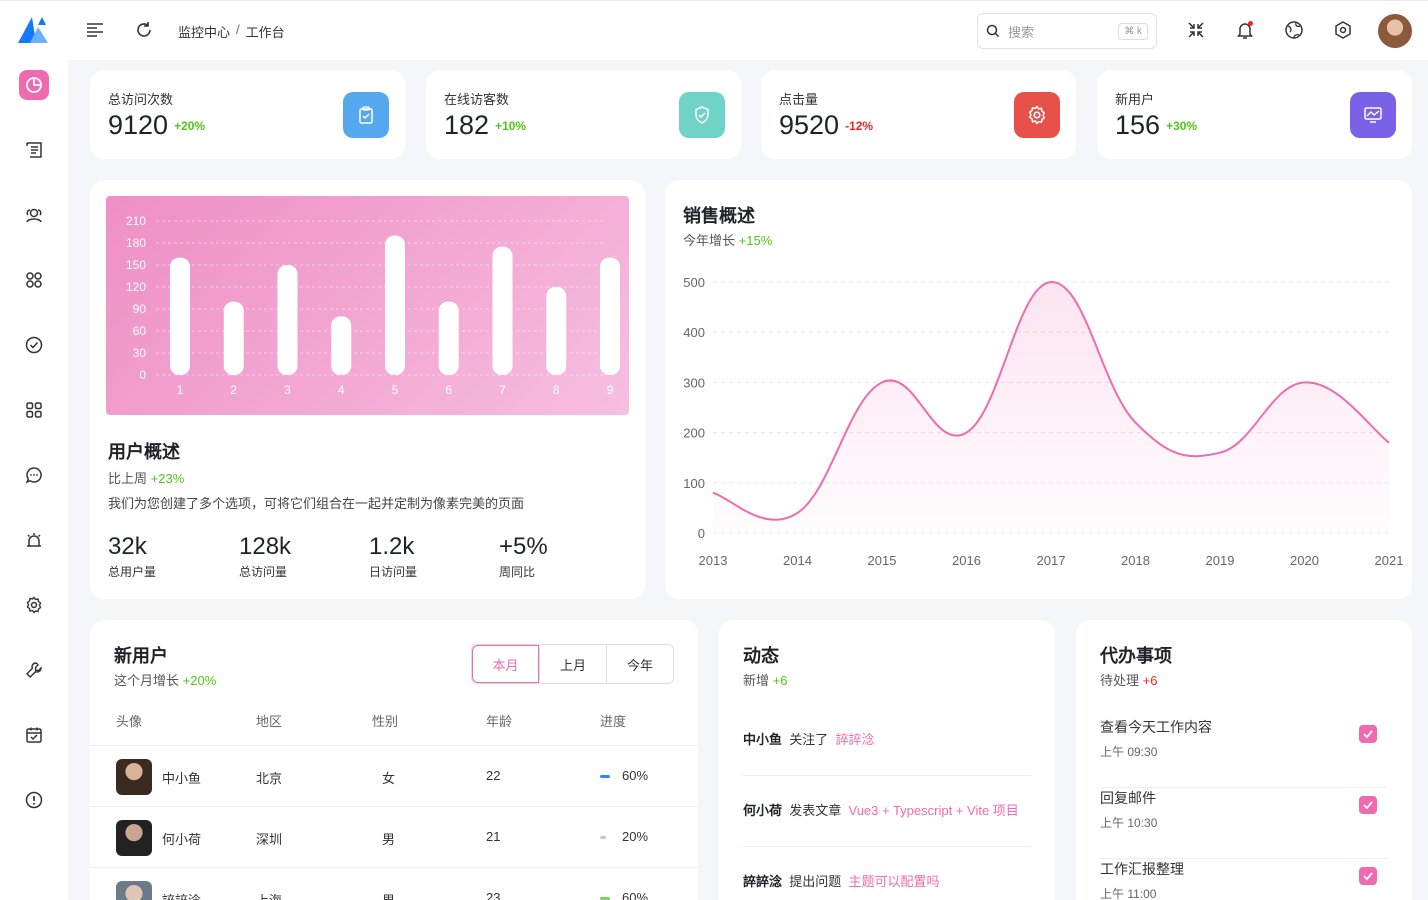  What do you see at coordinates (34, 670) in the screenshot?
I see `sidebar-item-tools` at bounding box center [34, 670].